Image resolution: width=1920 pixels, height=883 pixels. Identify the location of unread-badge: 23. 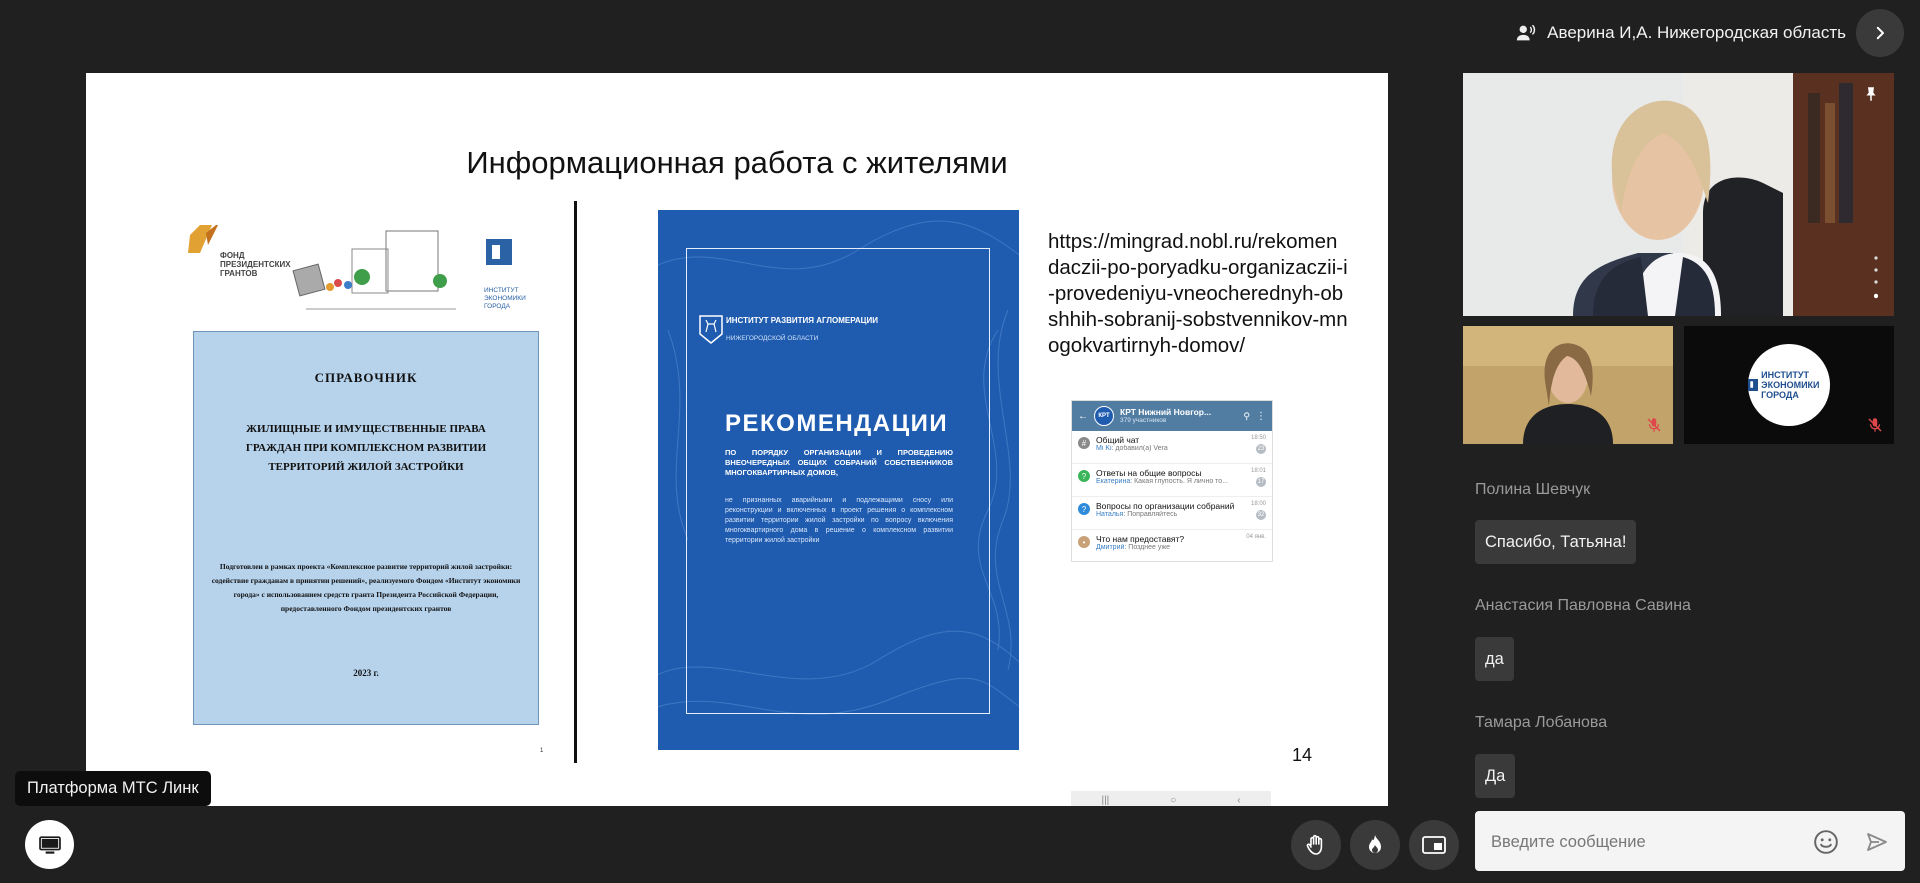
(1261, 449).